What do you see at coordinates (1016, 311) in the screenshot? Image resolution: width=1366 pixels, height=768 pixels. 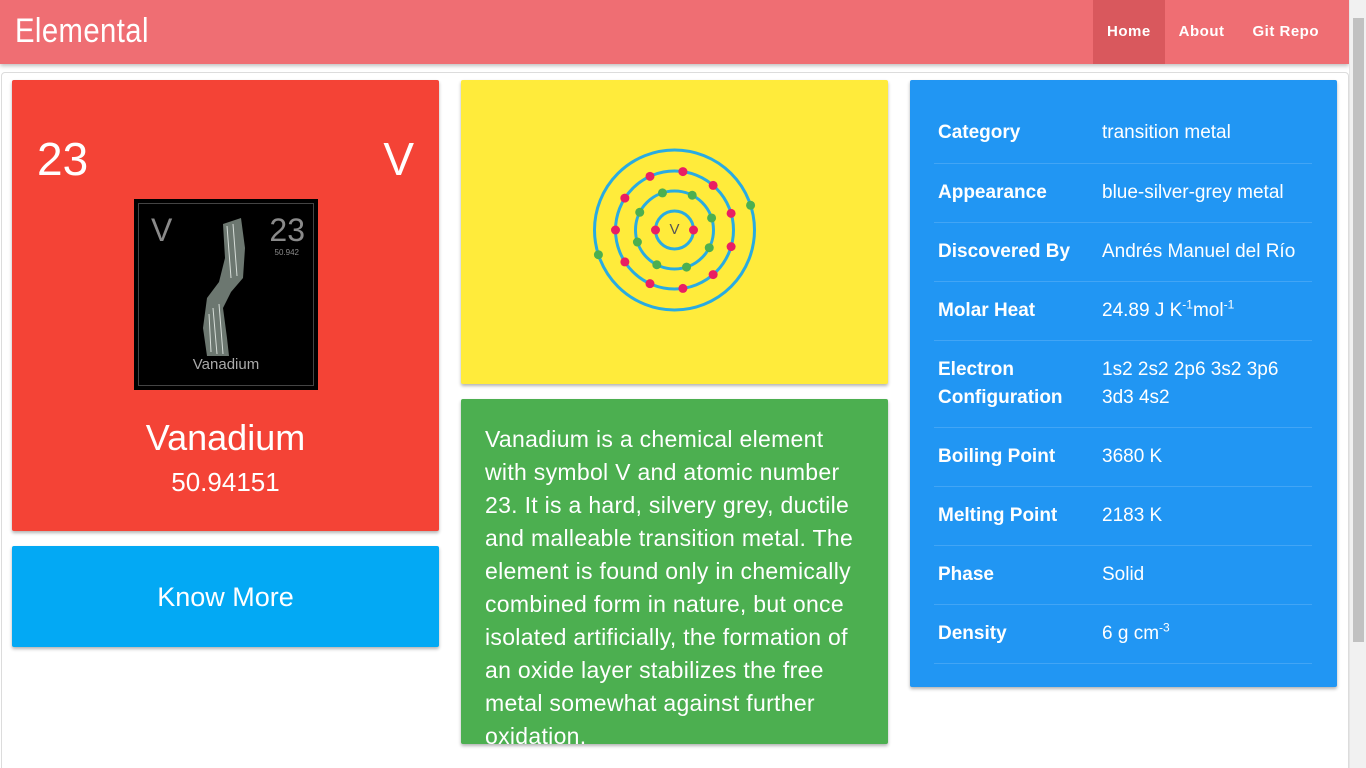 I see `property-label: Molar Heat` at bounding box center [1016, 311].